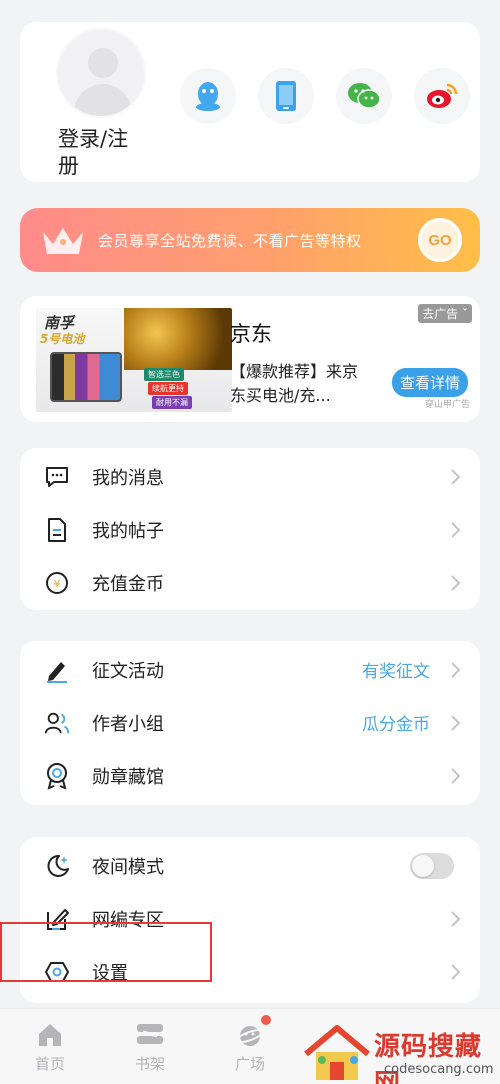 Image resolution: width=500 pixels, height=1084 pixels. I want to click on night-mode-toggle, so click(432, 865).